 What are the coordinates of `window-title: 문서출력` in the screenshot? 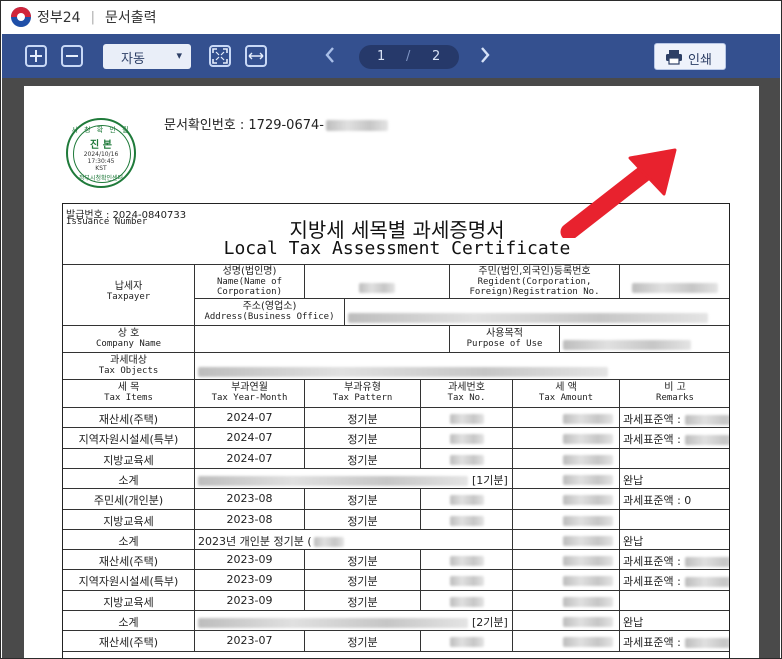 It's located at (130, 18).